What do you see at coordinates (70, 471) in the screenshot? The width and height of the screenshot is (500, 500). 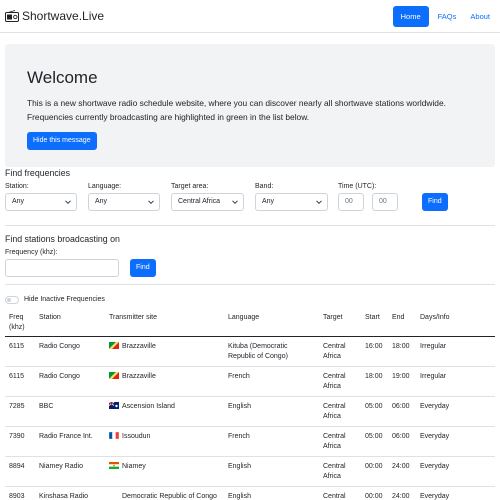 I see `cell-station: Niamey Radio` at bounding box center [70, 471].